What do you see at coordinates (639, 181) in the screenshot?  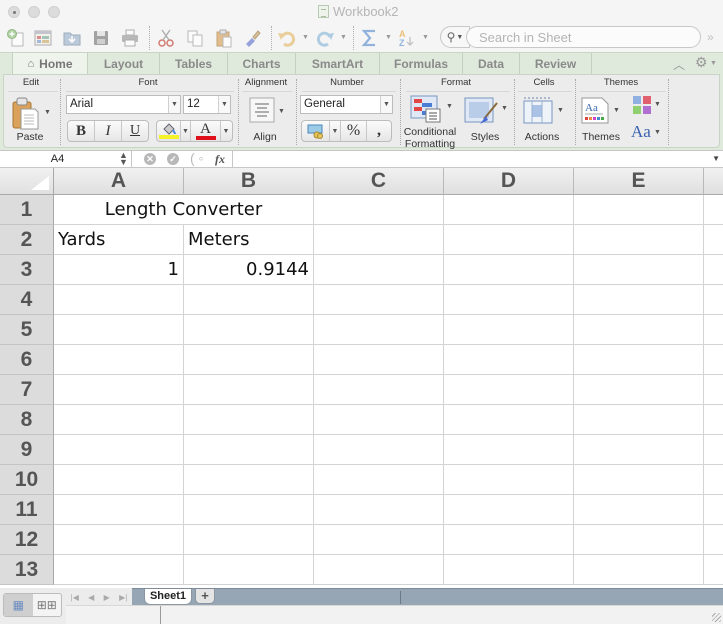 I see `column-header-e: E` at bounding box center [639, 181].